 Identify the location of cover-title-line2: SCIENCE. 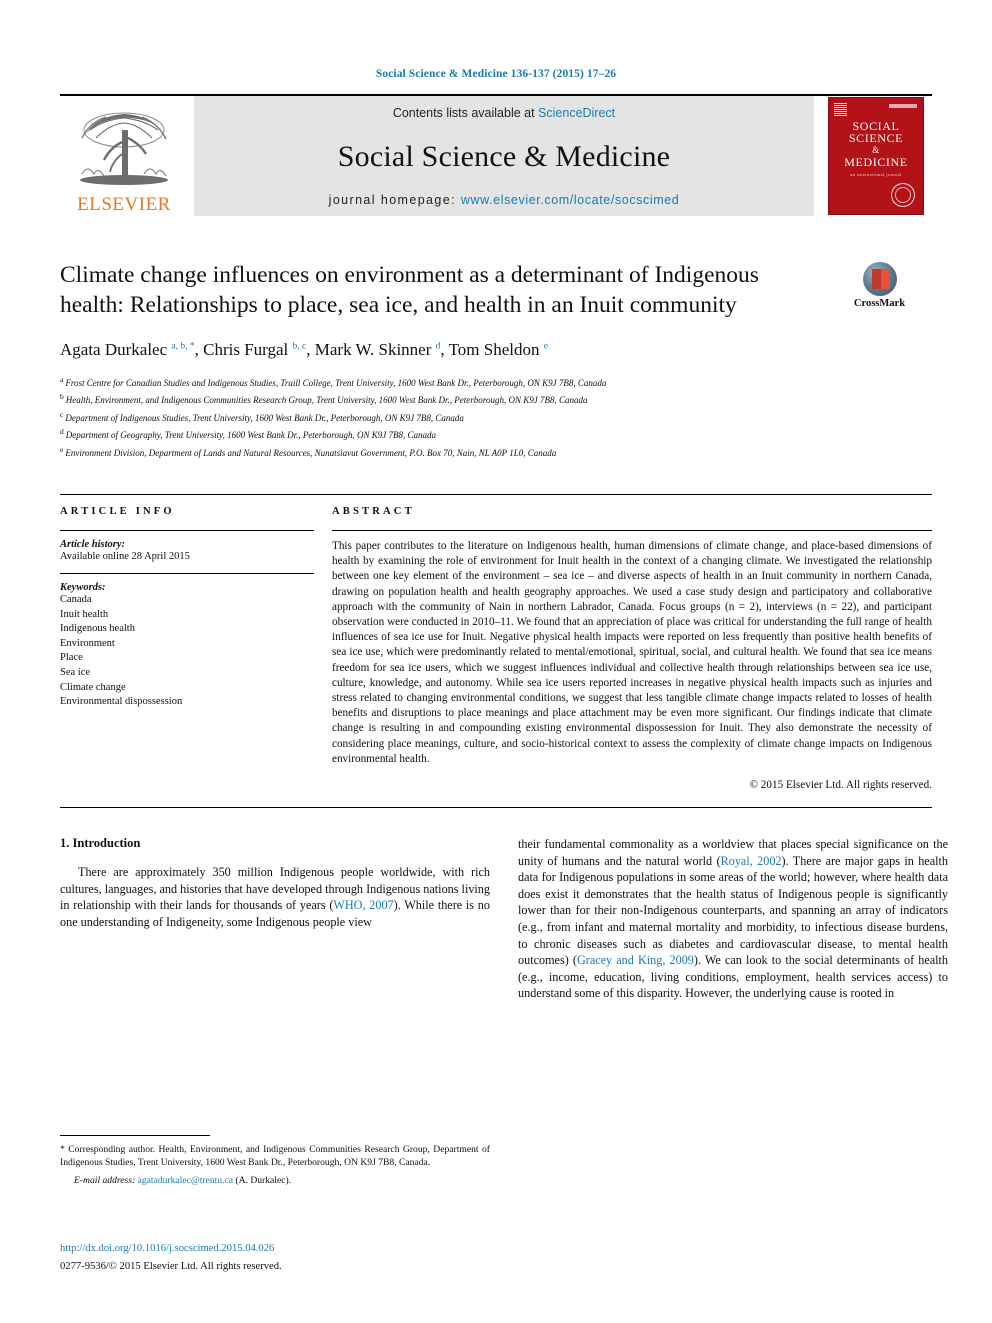
(876, 138).